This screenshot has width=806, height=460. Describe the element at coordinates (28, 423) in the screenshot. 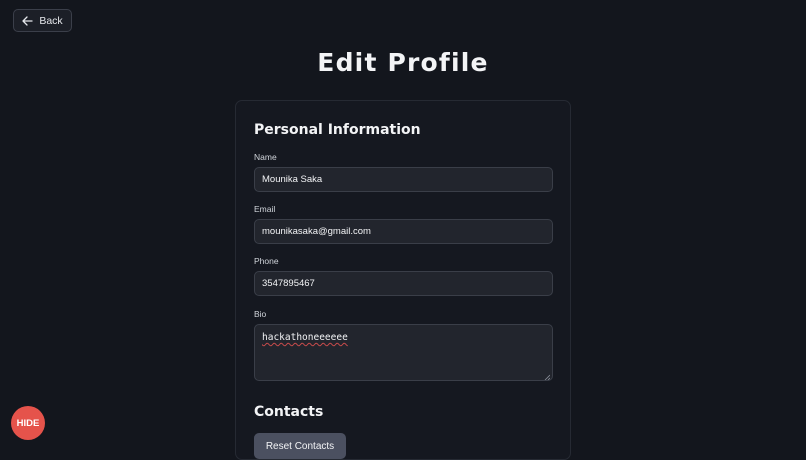

I see `hide-button: HIDE` at that location.